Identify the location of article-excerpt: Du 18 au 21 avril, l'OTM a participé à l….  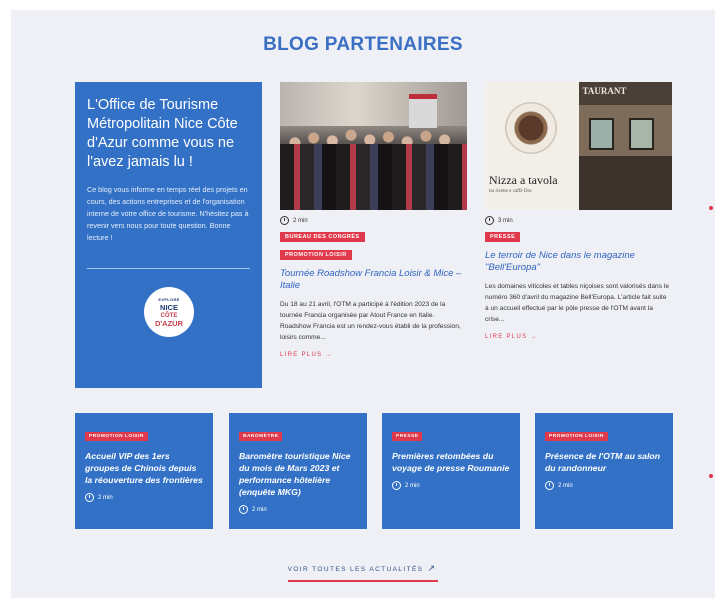
(370, 321).